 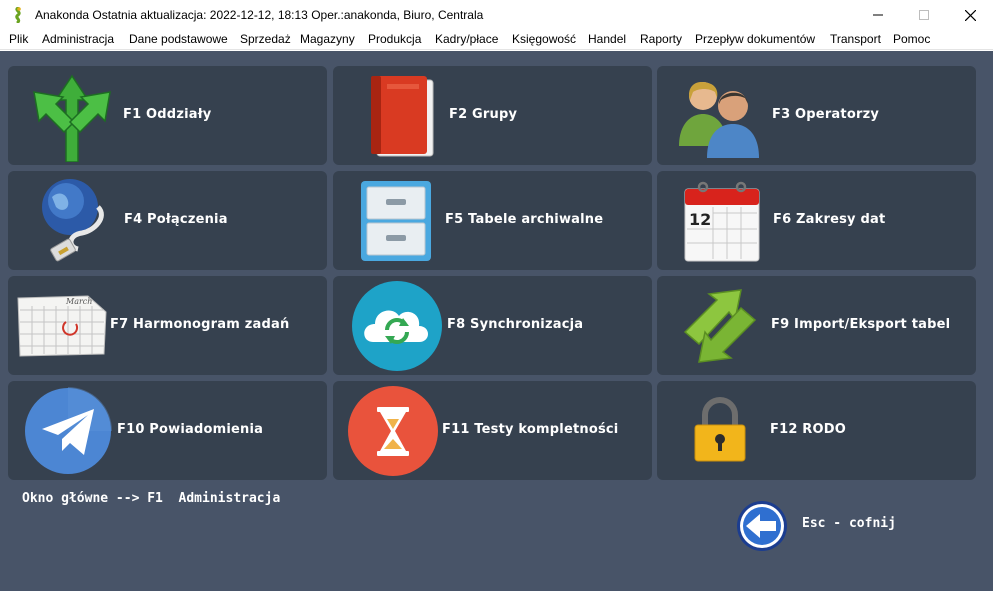 I want to click on import-export-arrows-icon, so click(x=720, y=326).